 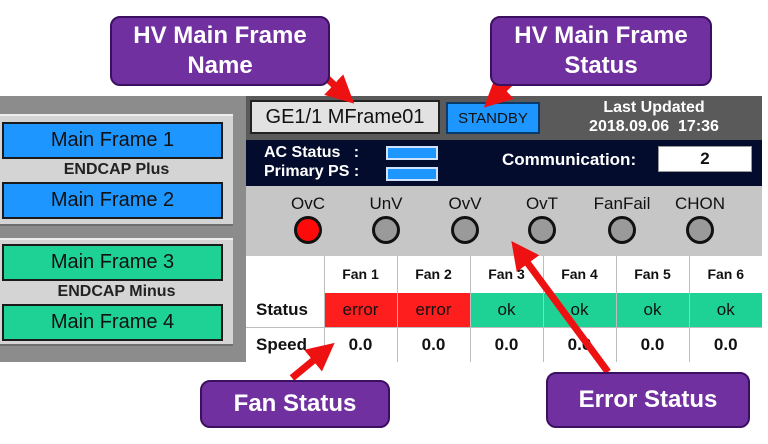 What do you see at coordinates (308, 230) in the screenshot?
I see `led-on-icon` at bounding box center [308, 230].